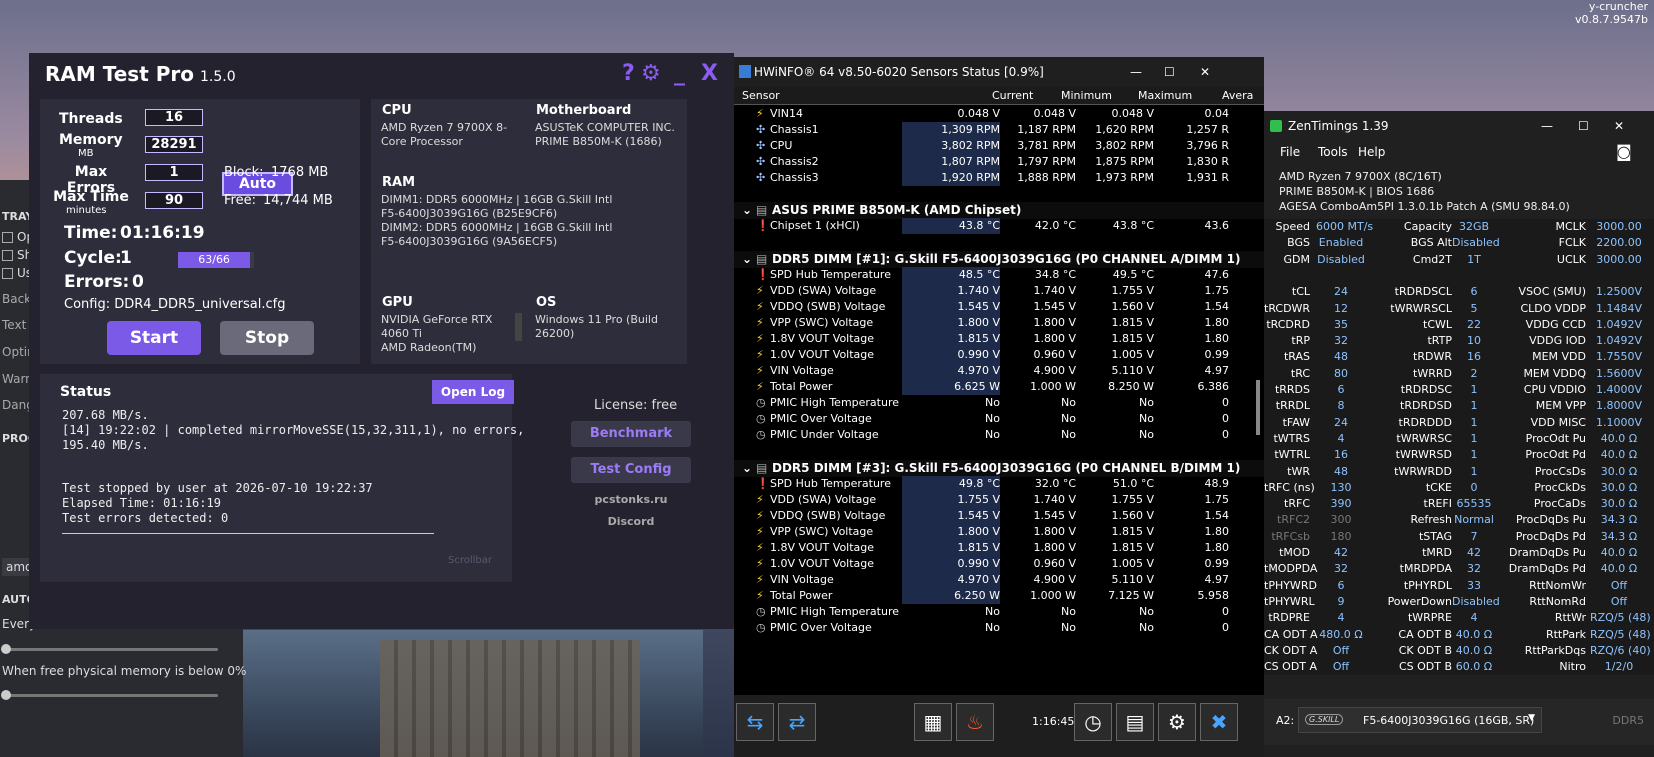 The height and width of the screenshot is (757, 1654). What do you see at coordinates (1237, 95) in the screenshot?
I see `col-average: Avera` at bounding box center [1237, 95].